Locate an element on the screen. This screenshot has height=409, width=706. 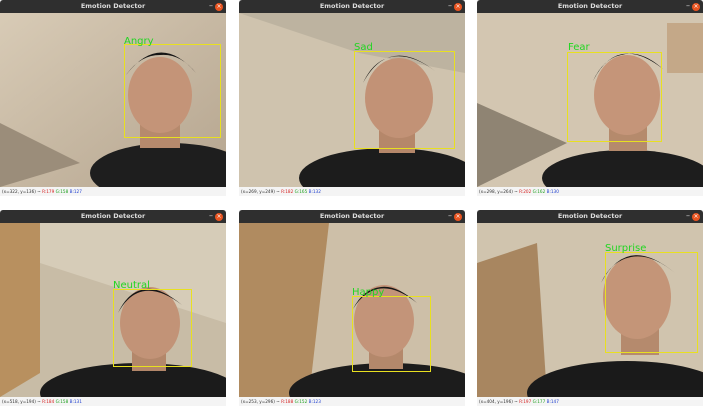
camera-feed: Fear is located at coordinates (590, 100).